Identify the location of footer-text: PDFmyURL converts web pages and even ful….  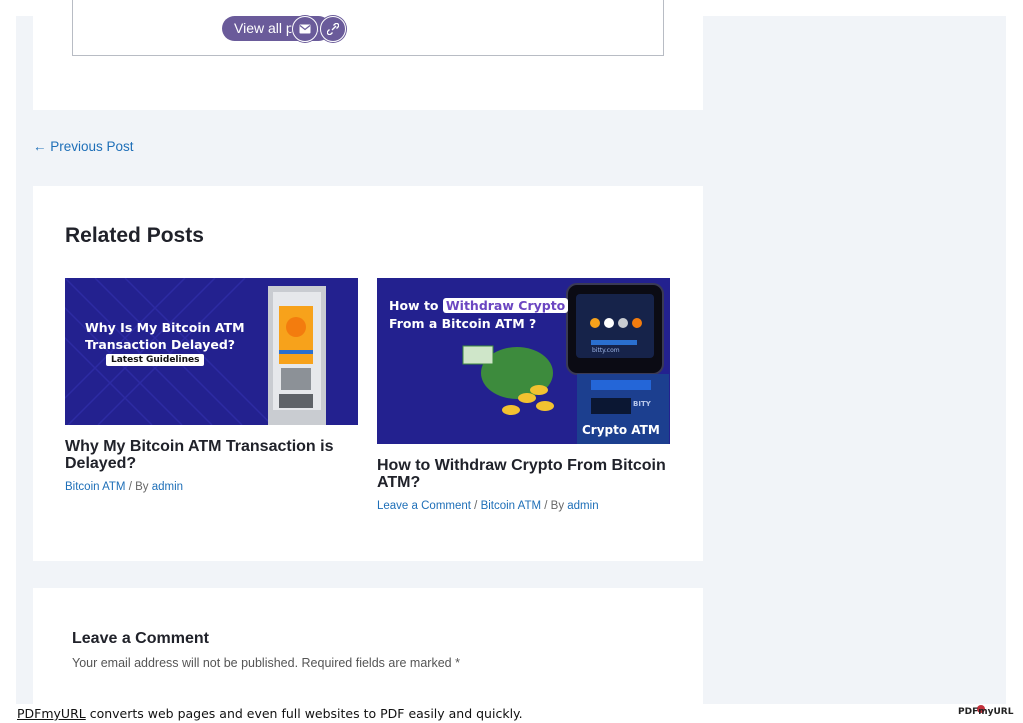
(270, 713).